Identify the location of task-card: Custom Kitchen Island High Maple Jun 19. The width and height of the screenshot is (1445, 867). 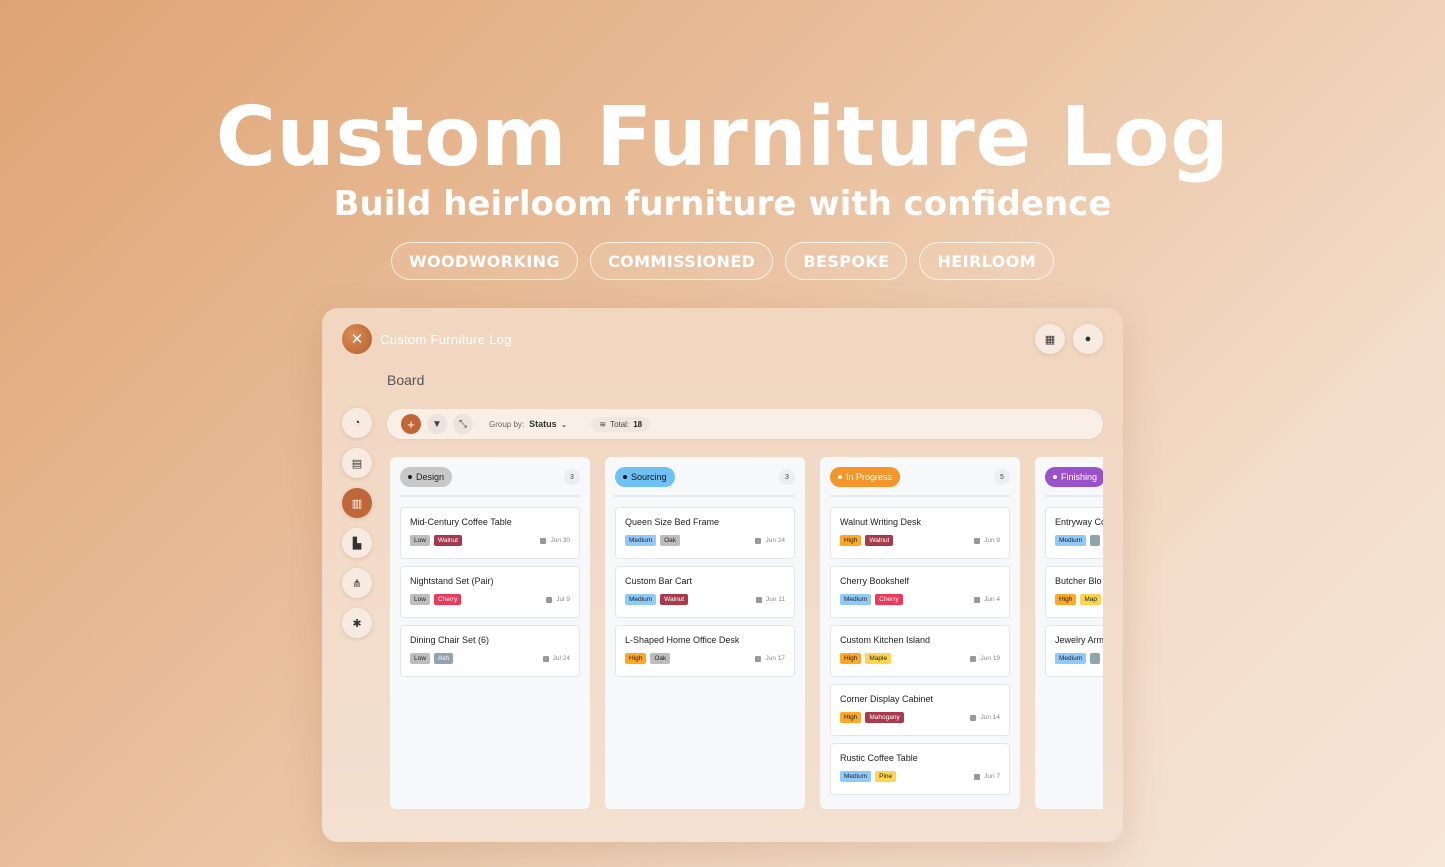
(920, 651).